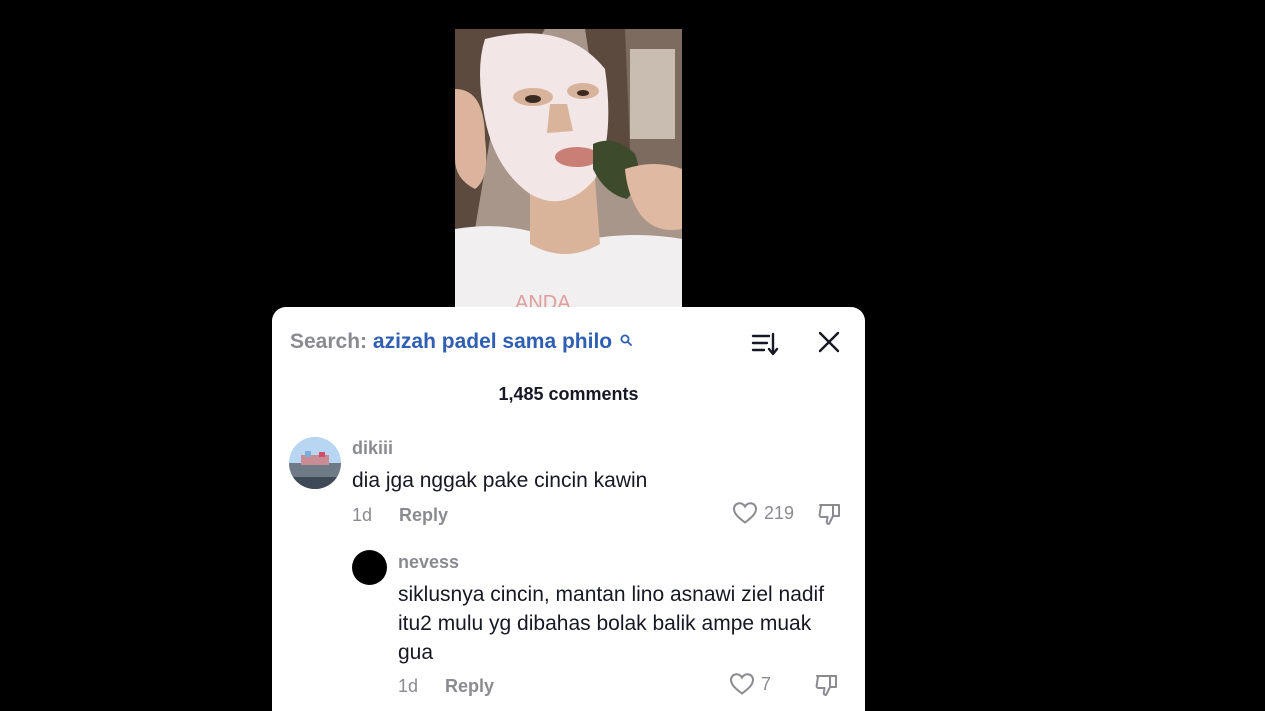  Describe the element at coordinates (829, 342) in the screenshot. I see `close-icon` at that location.